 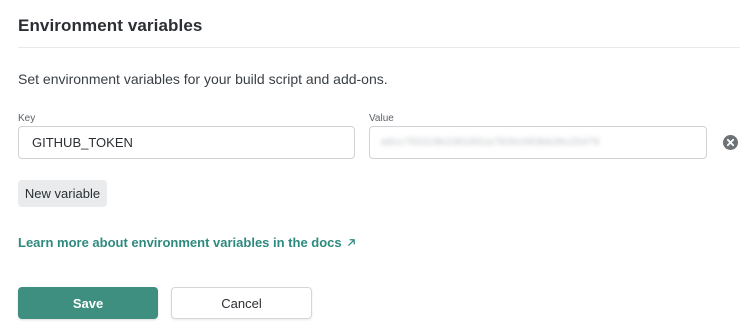 What do you see at coordinates (27, 118) in the screenshot?
I see `key-label: Key` at bounding box center [27, 118].